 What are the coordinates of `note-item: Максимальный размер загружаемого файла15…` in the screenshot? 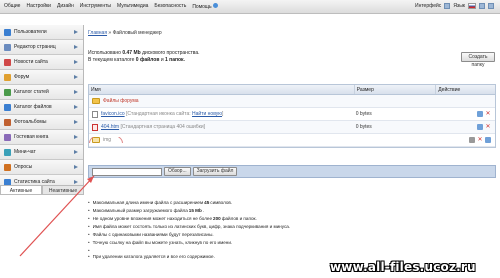 It's located at (238, 211).